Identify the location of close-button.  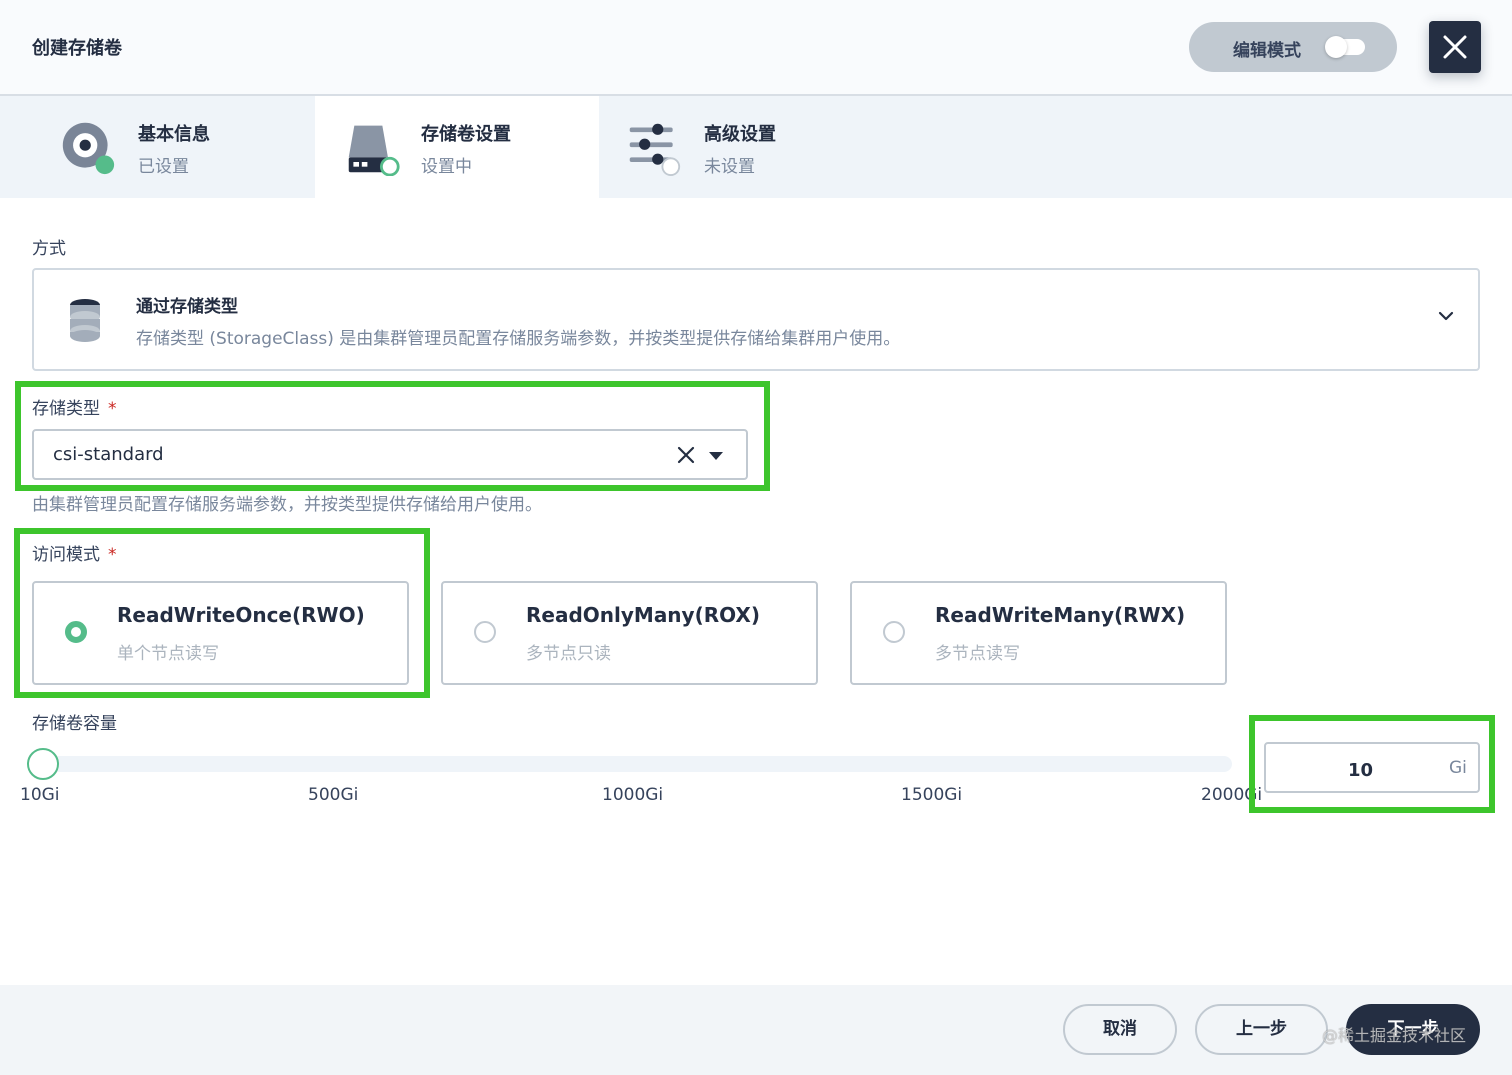
(1455, 47).